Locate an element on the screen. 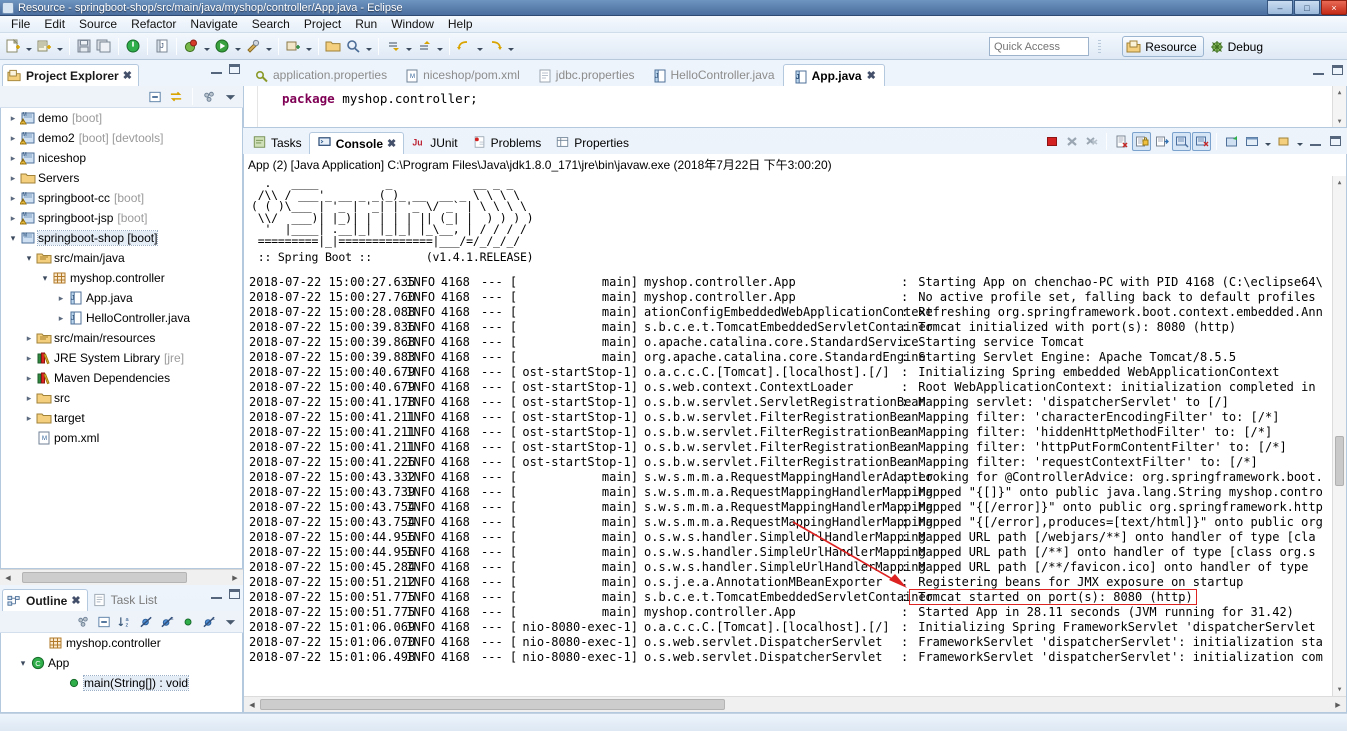  back-icon is located at coordinates (464, 46).